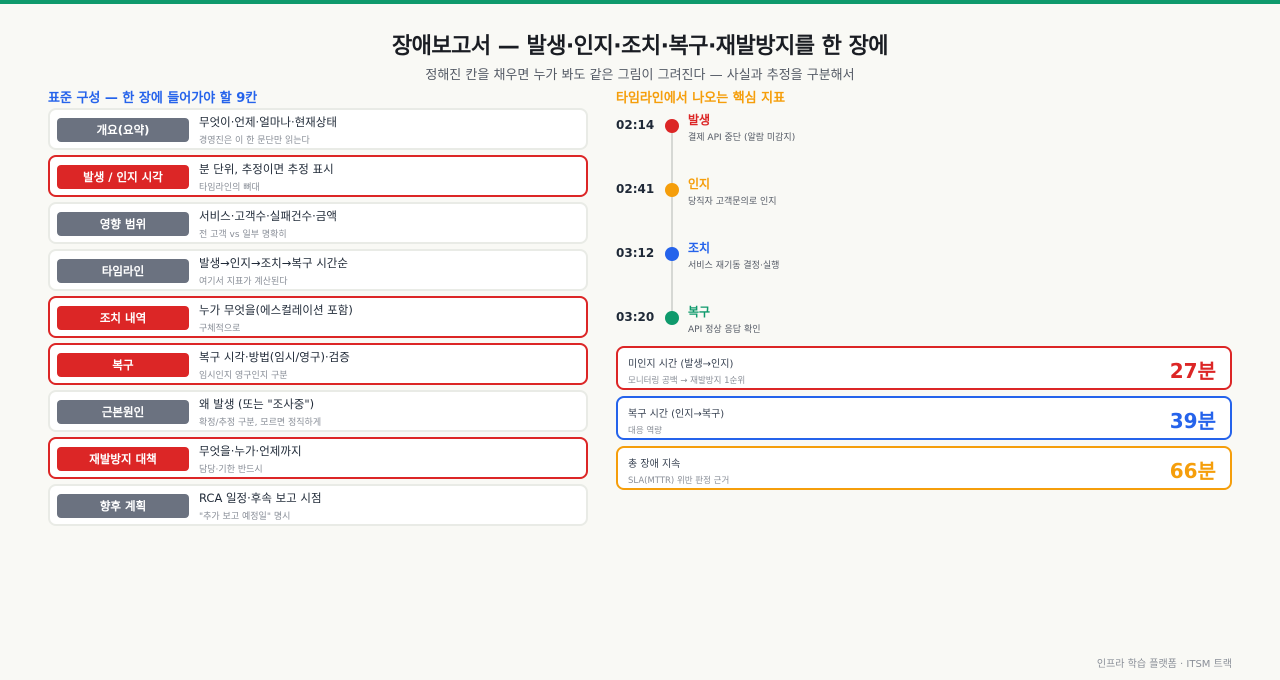 This screenshot has height=680, width=1280. What do you see at coordinates (243, 282) in the screenshot?
I see `section-sub-text: 여기서 지표가 계산된다` at bounding box center [243, 282].